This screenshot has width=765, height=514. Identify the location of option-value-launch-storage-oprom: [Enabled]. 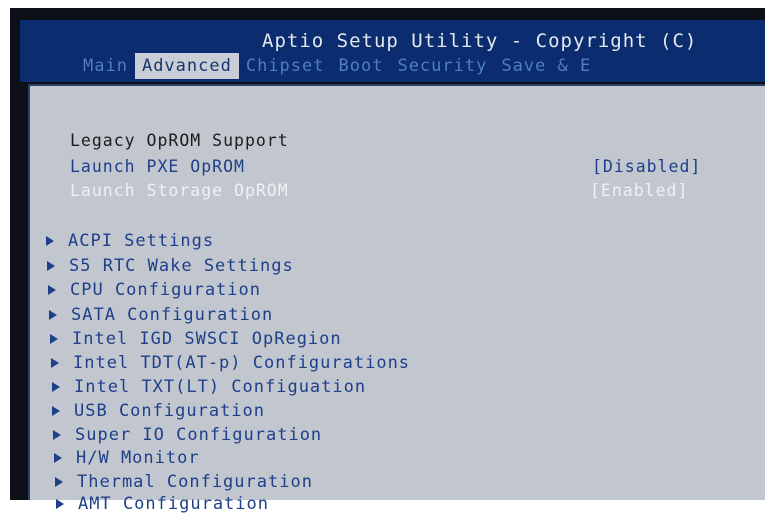
(639, 191).